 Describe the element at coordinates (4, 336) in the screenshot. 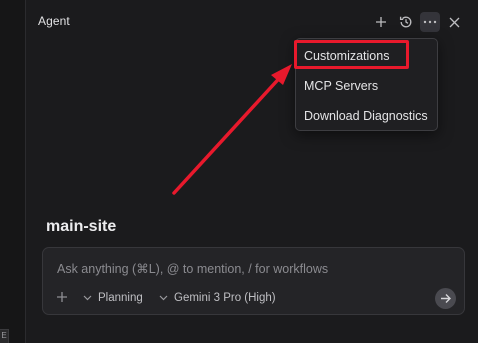

I see `edge-tag: E` at that location.